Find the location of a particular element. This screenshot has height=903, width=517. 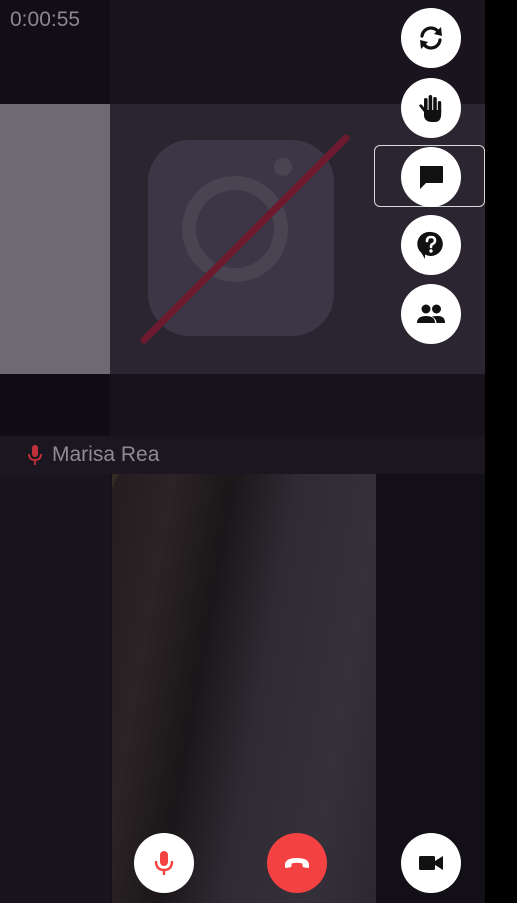

help-button is located at coordinates (431, 245).